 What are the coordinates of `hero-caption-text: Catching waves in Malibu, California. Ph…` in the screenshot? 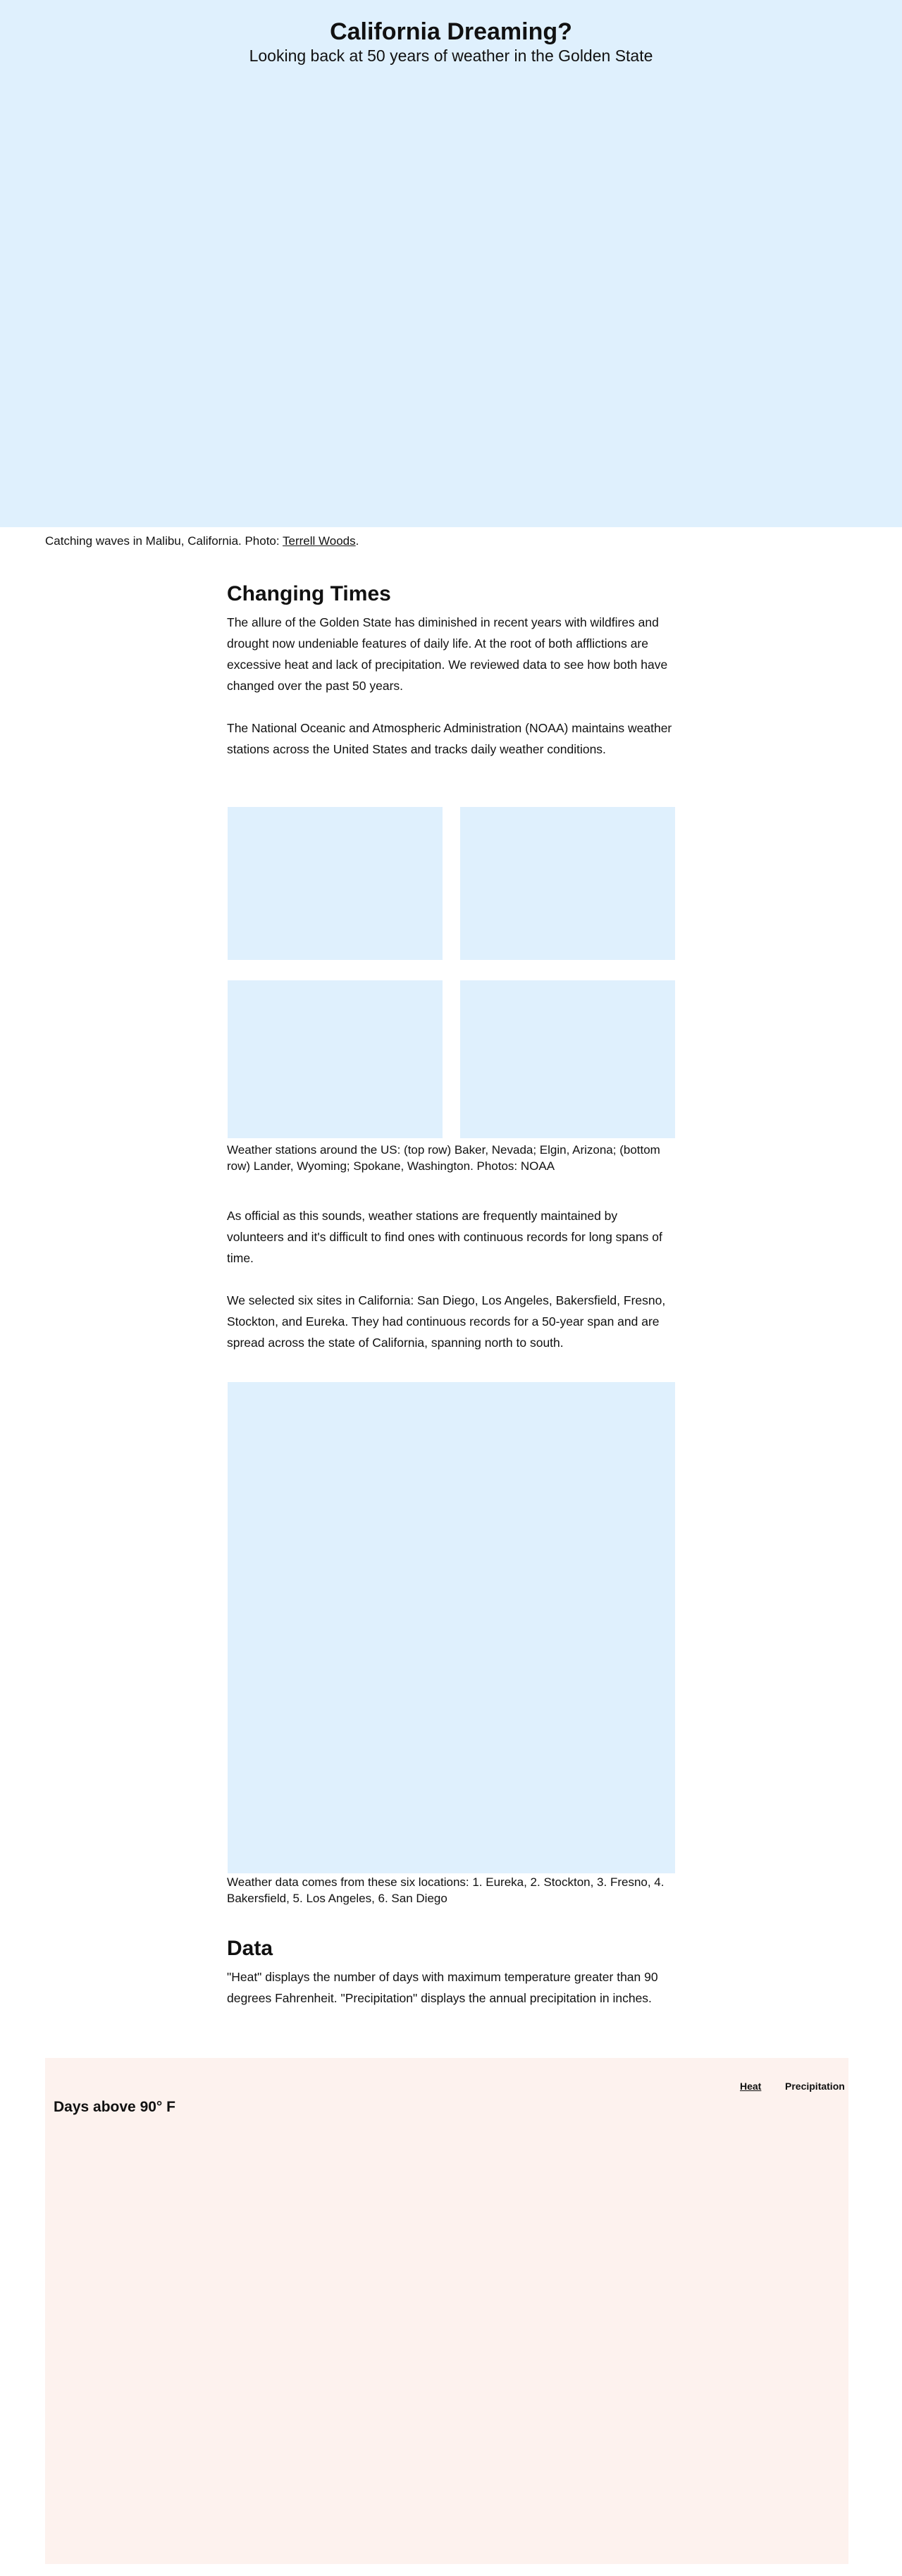 It's located at (164, 541).